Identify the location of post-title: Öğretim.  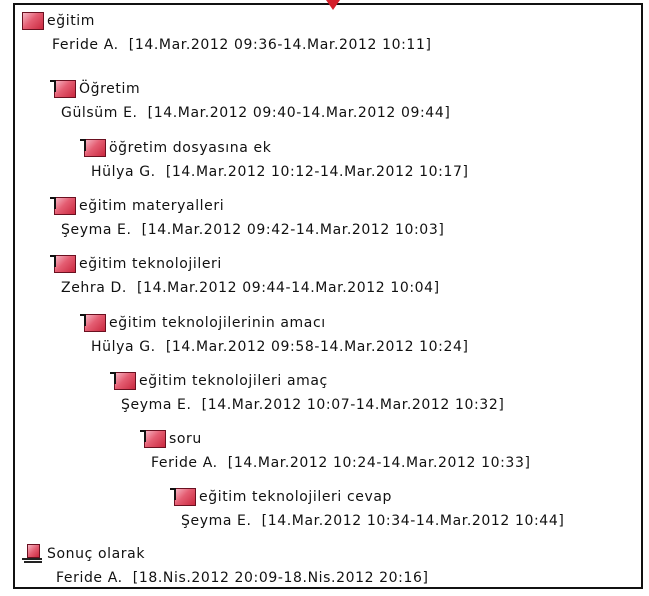
(109, 89).